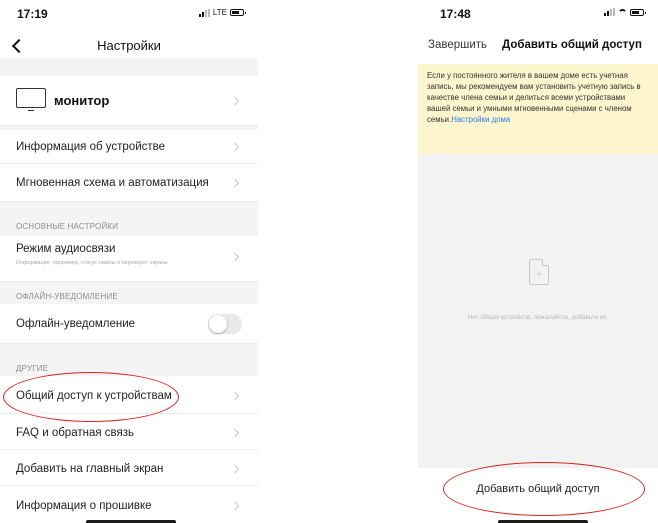  Describe the element at coordinates (622, 12) in the screenshot. I see `wifi-icon` at that location.